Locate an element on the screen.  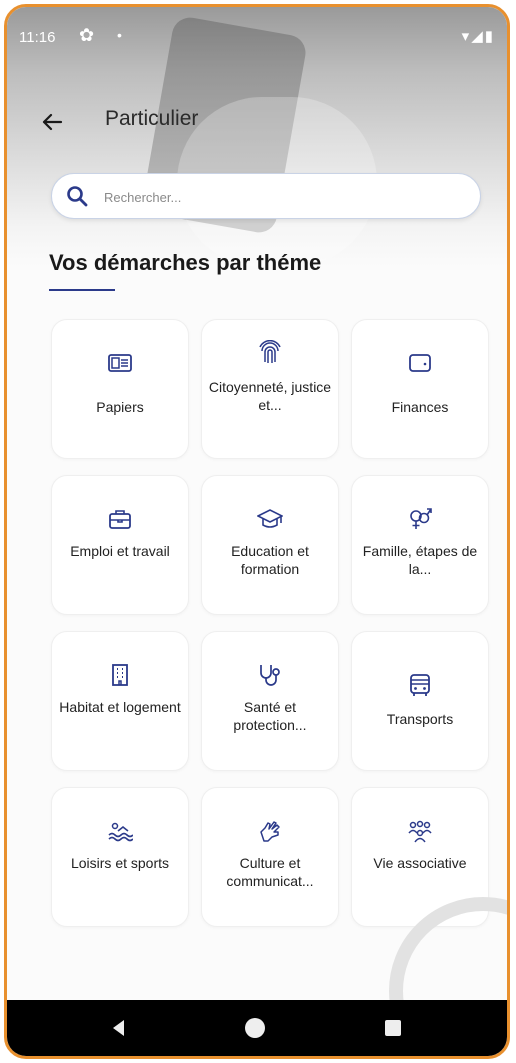
theme-tile-papiers: Papiers is located at coordinates (120, 389).